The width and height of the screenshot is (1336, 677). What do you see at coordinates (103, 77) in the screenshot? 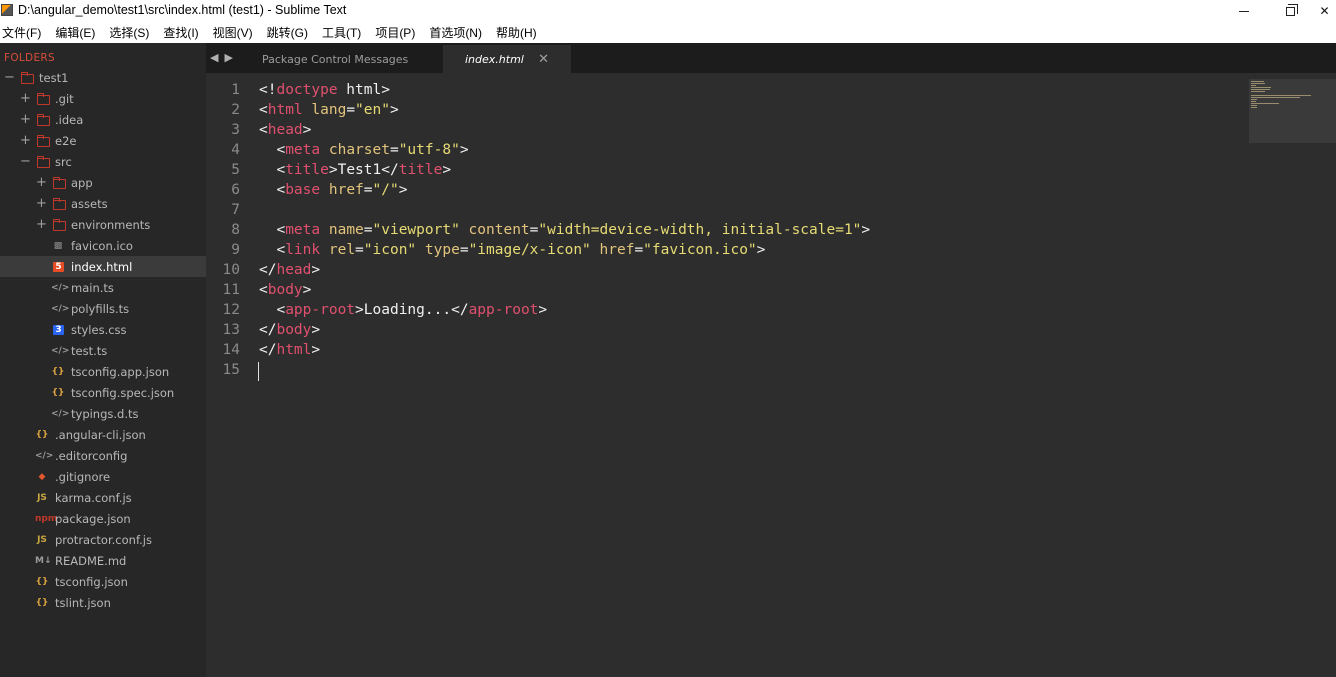
I see `tree-folder: − test1` at bounding box center [103, 77].